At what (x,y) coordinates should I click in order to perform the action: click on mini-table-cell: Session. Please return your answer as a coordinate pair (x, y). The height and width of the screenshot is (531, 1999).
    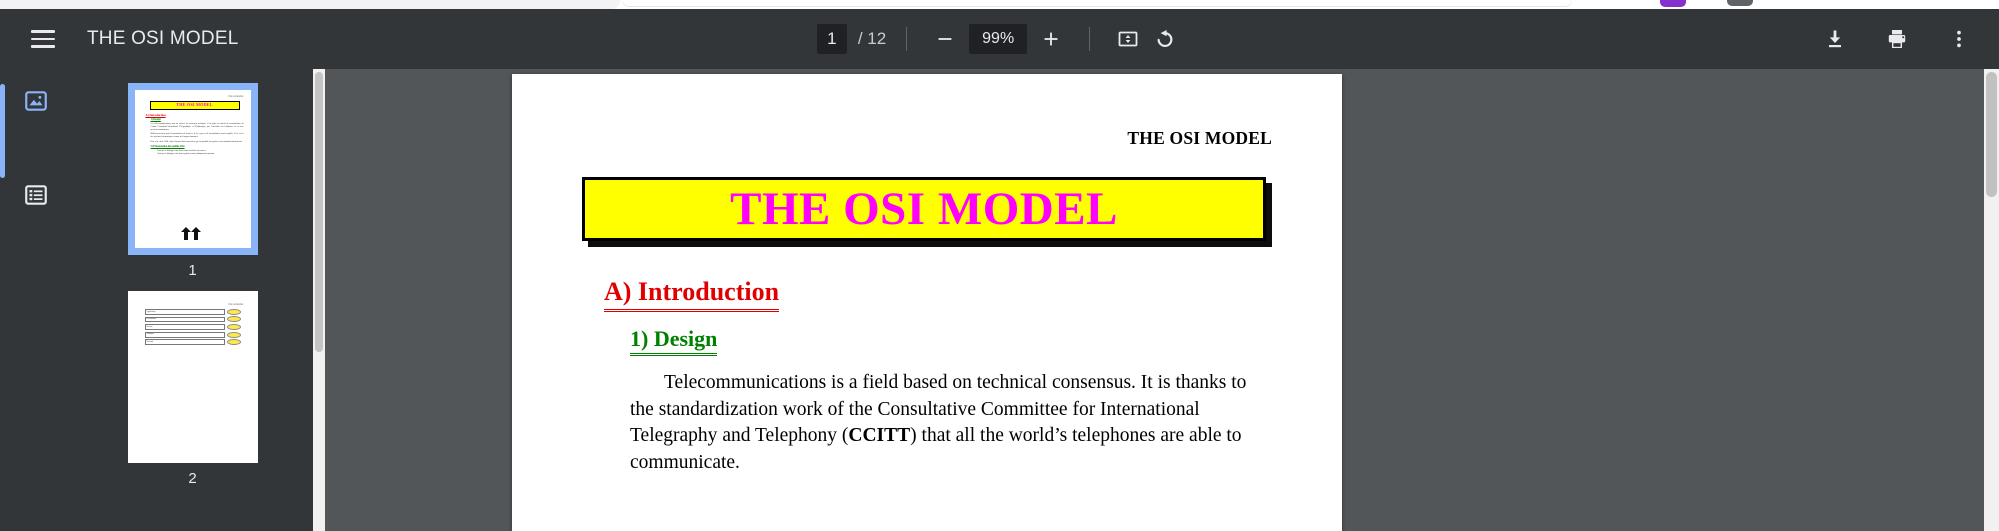
    Looking at the image, I should click on (184, 327).